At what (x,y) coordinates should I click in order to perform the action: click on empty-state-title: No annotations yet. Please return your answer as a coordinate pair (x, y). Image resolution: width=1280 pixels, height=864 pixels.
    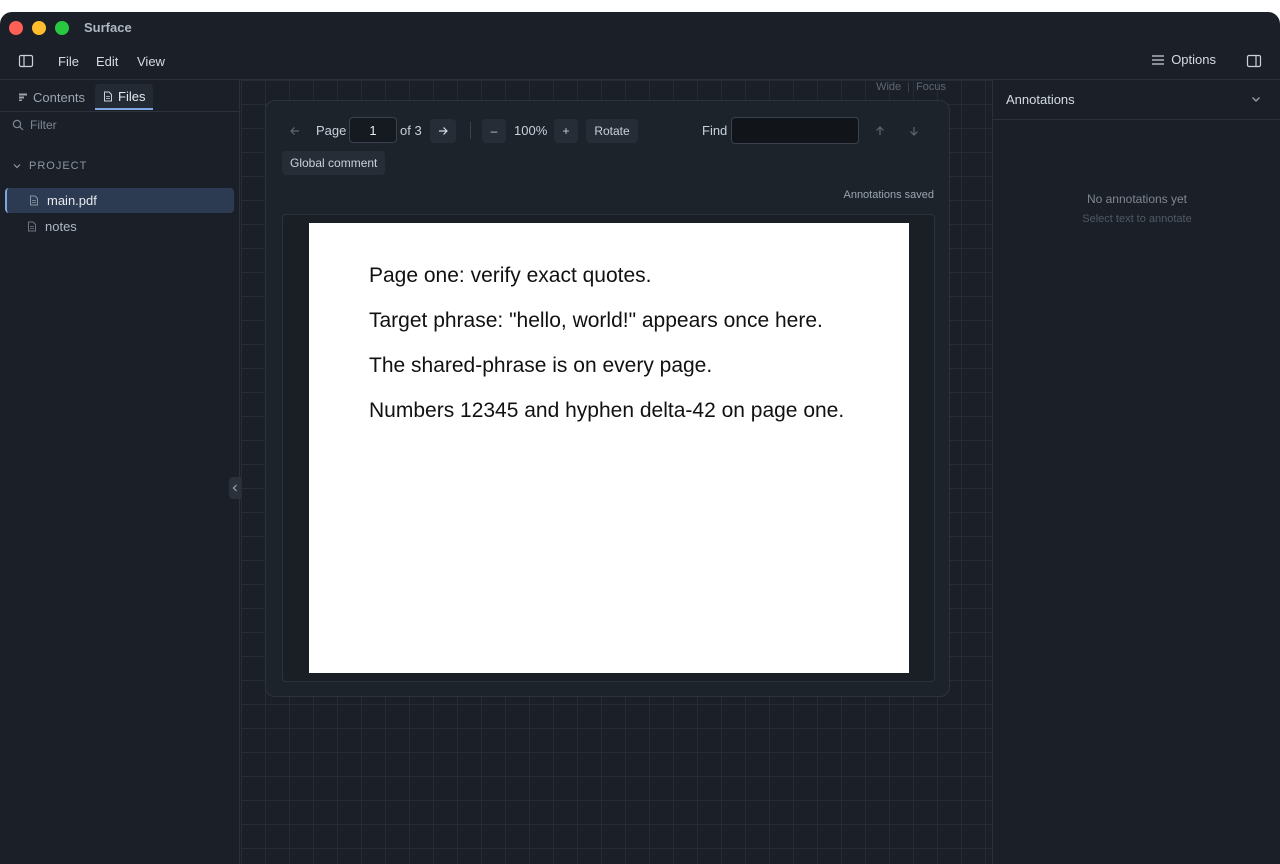
    Looking at the image, I should click on (1137, 199).